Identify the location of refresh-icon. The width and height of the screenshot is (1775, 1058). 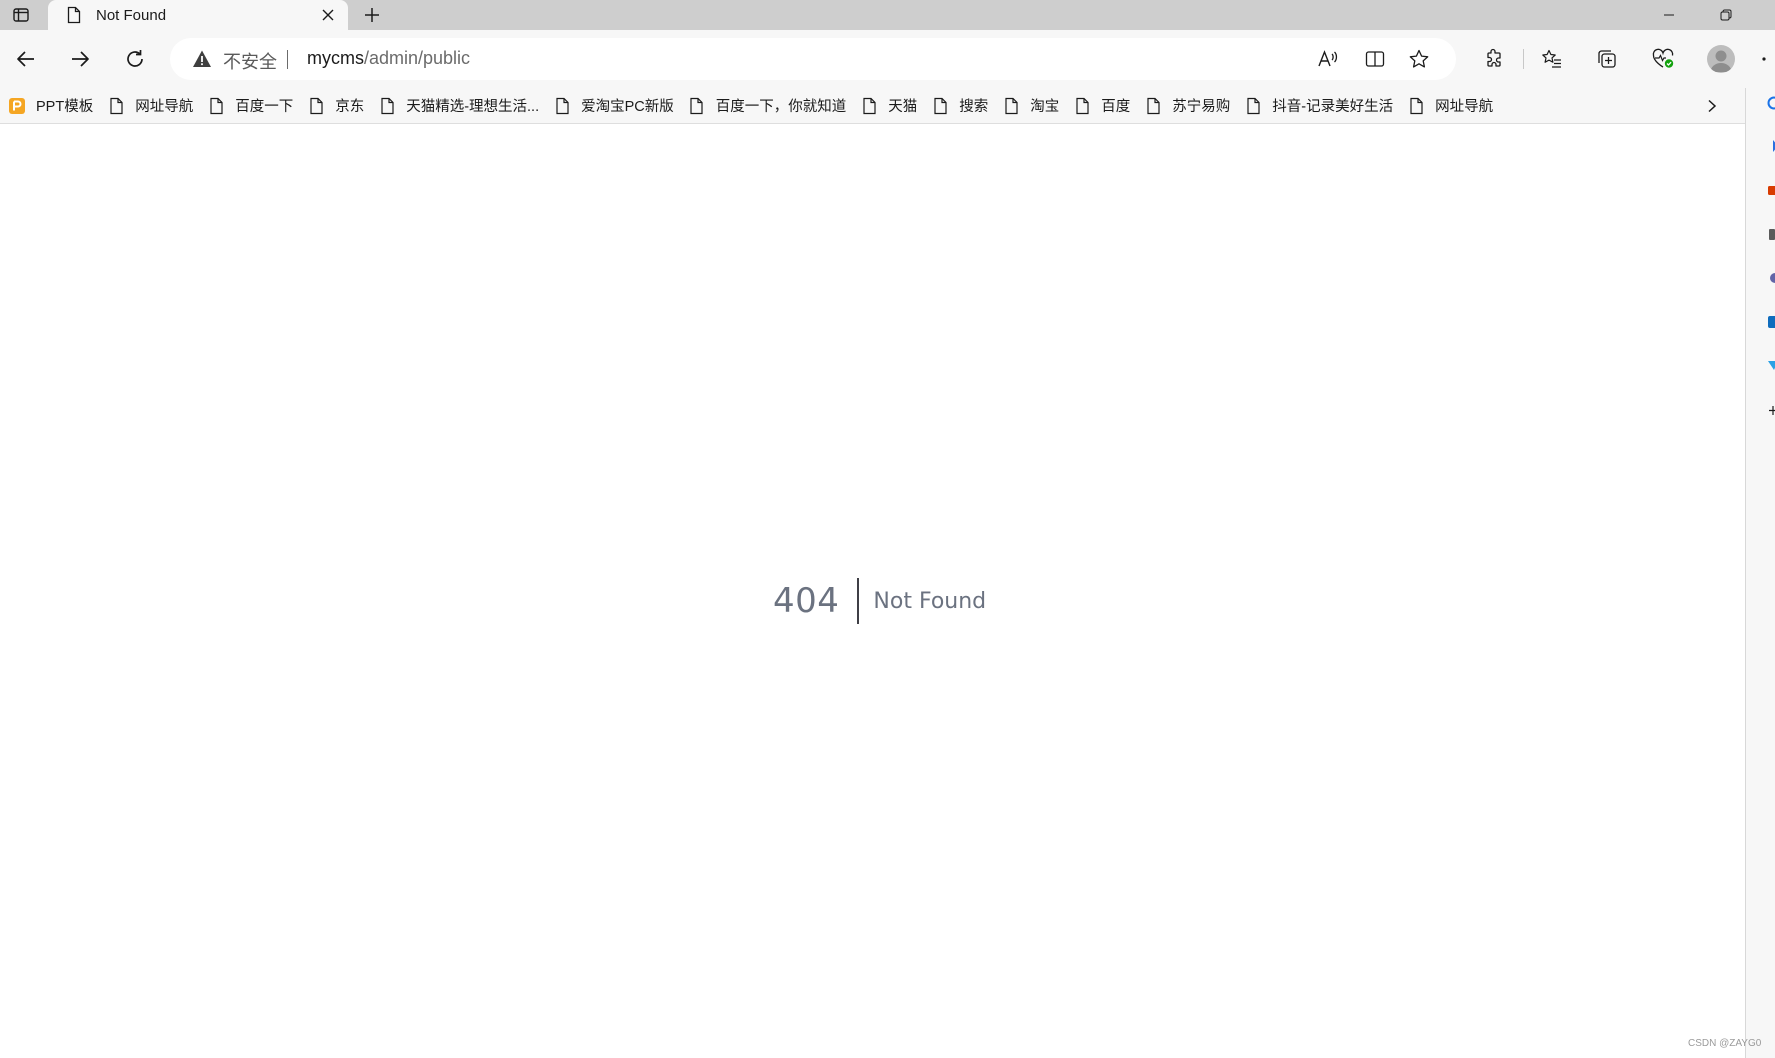
(135, 58).